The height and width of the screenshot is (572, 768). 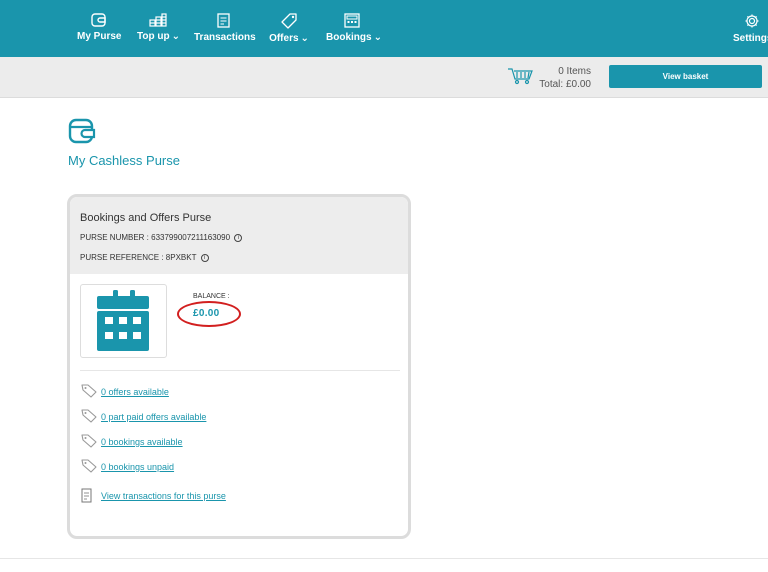 I want to click on basket-item-count: 0 Items, so click(x=574, y=71).